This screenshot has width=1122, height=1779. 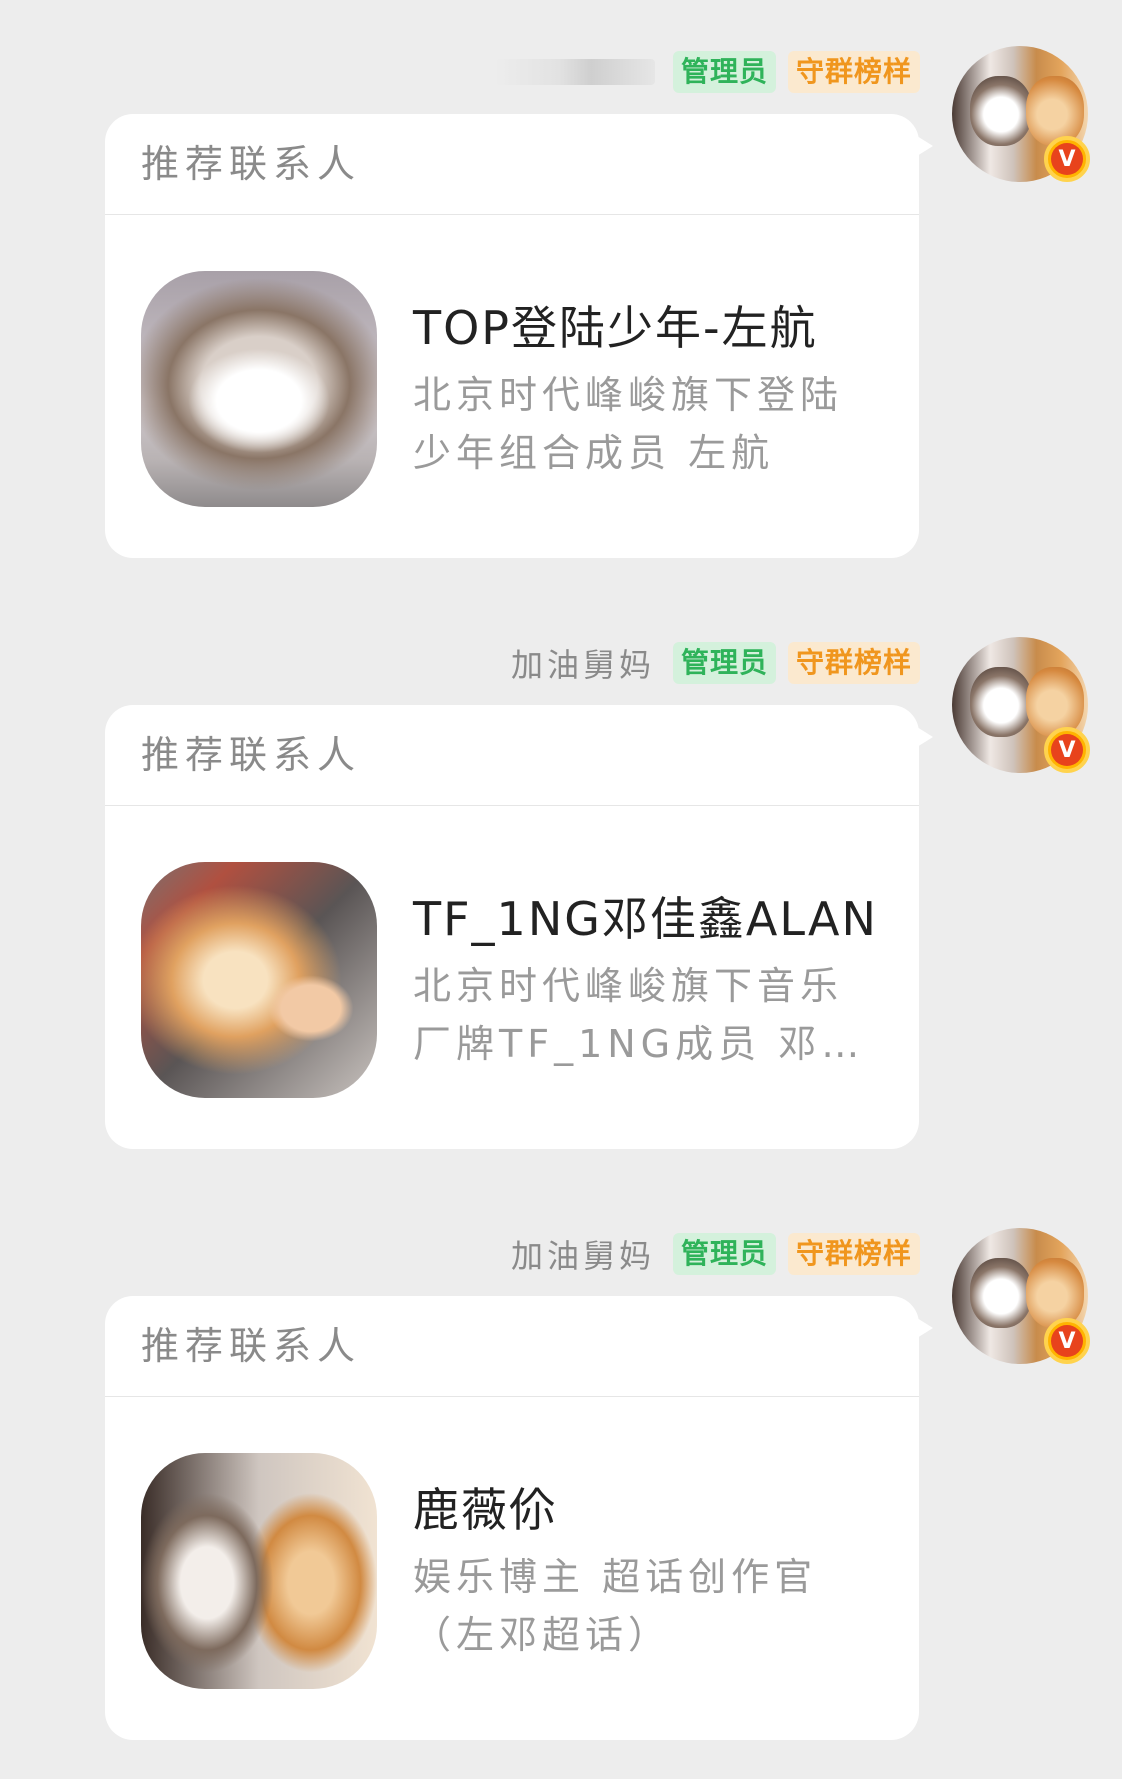 What do you see at coordinates (485, 1510) in the screenshot?
I see `contact-name: 鹿薇伱` at bounding box center [485, 1510].